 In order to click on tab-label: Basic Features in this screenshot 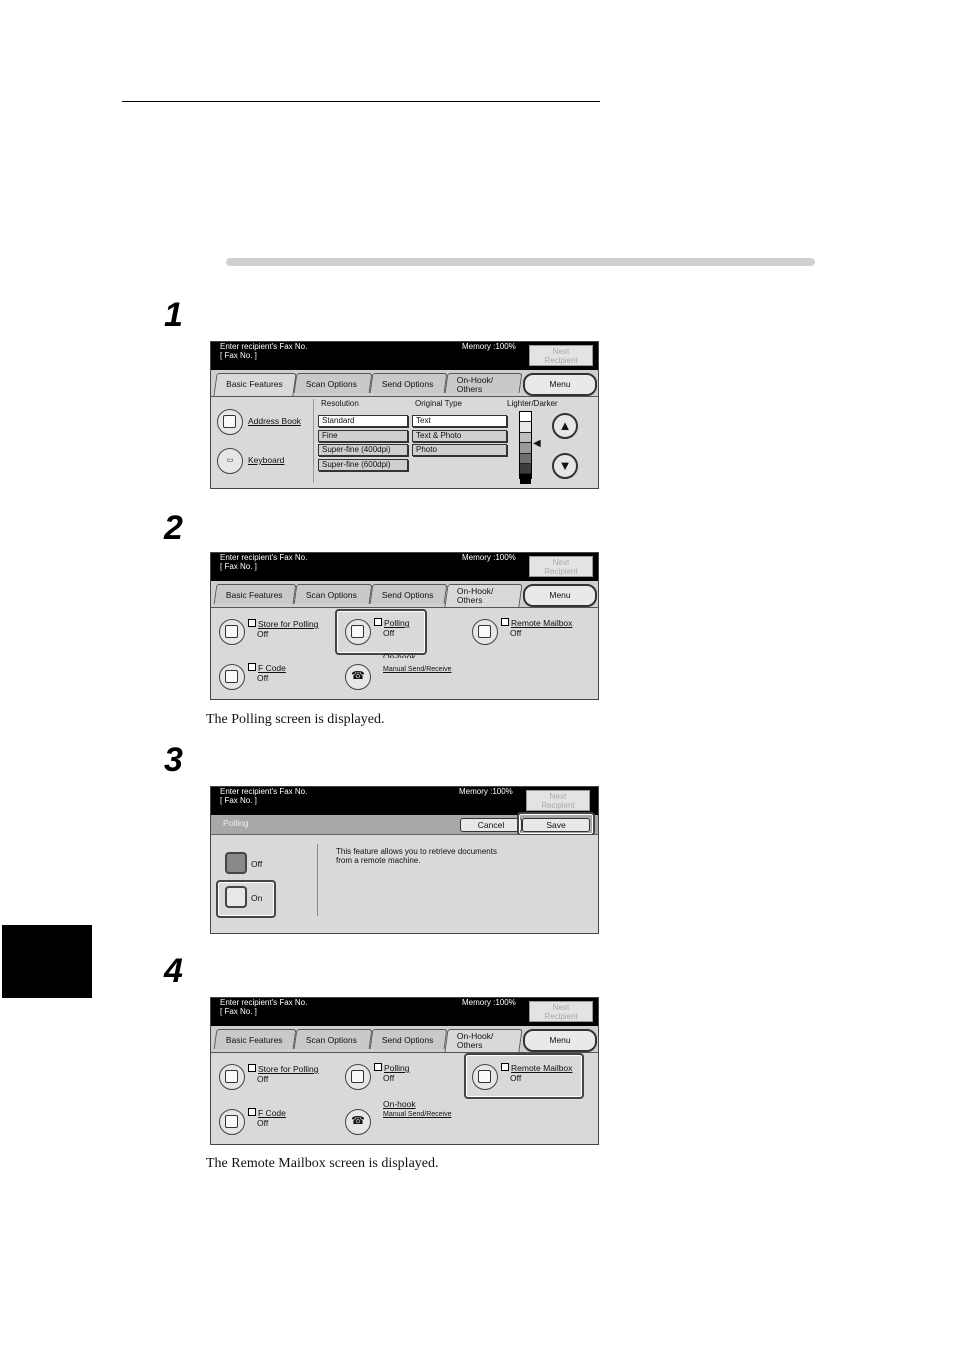, I will do `click(254, 595)`.